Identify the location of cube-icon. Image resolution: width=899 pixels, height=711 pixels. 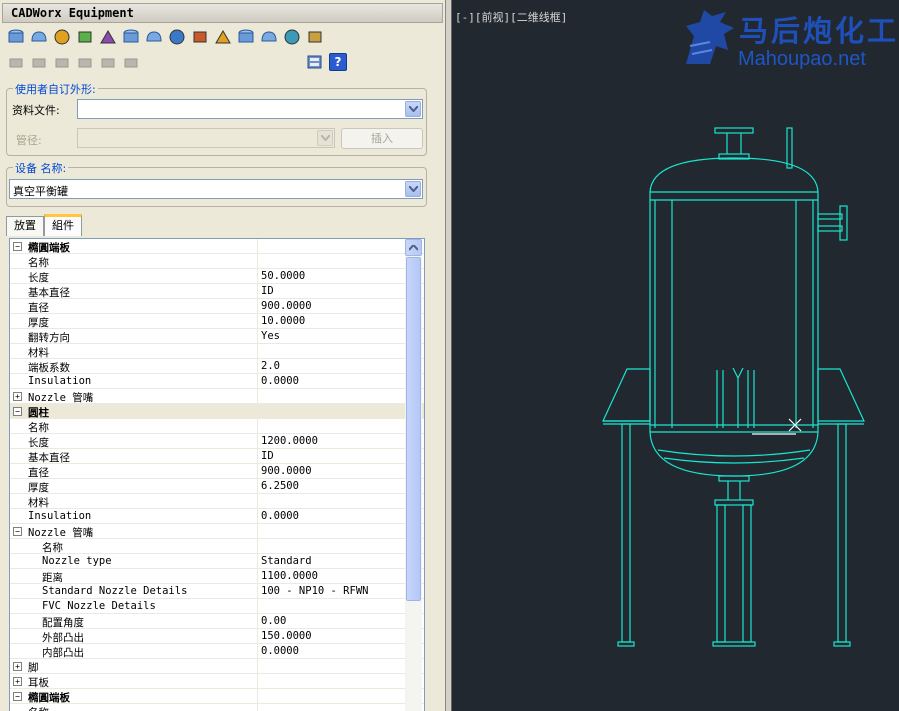
(200, 37).